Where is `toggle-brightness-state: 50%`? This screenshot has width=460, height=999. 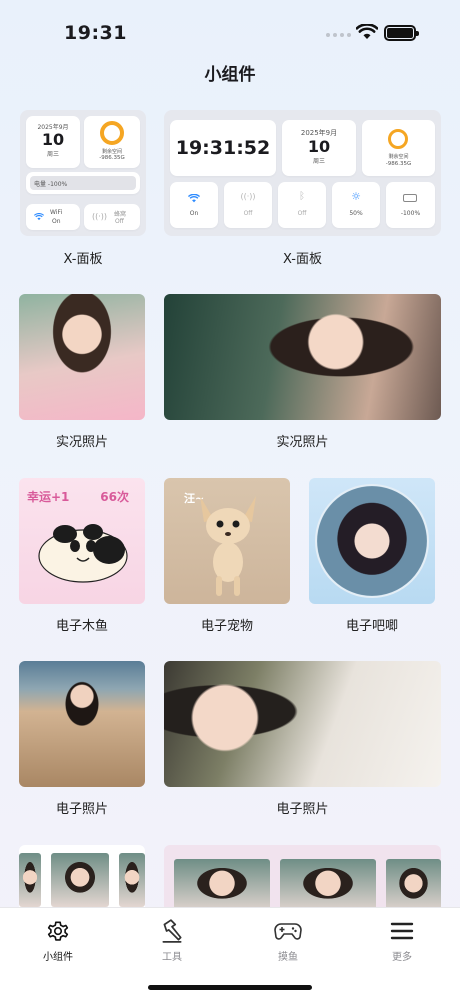
toggle-brightness-state: 50% is located at coordinates (356, 213).